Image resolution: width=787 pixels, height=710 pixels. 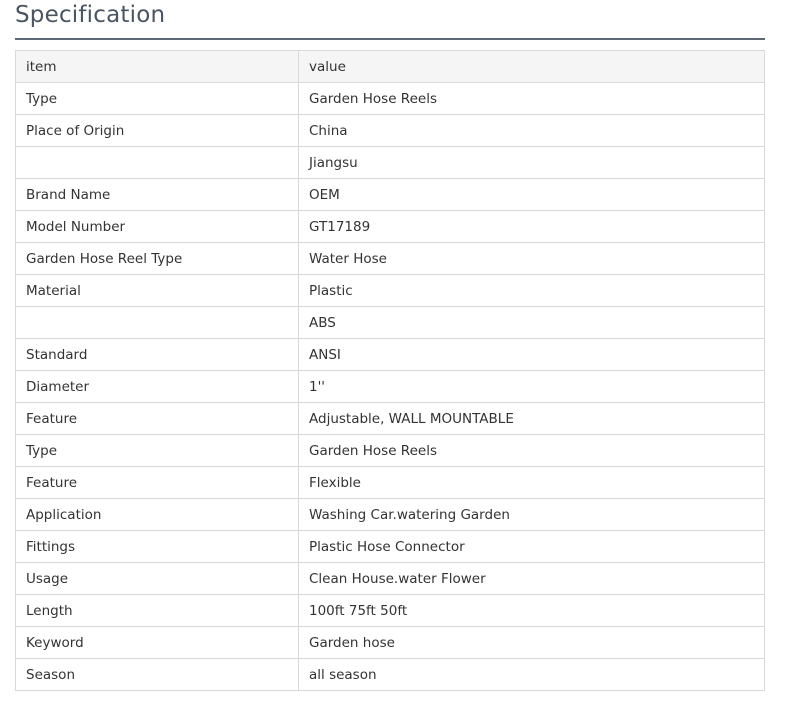 I want to click on value-cell: GT17189, so click(x=531, y=226).